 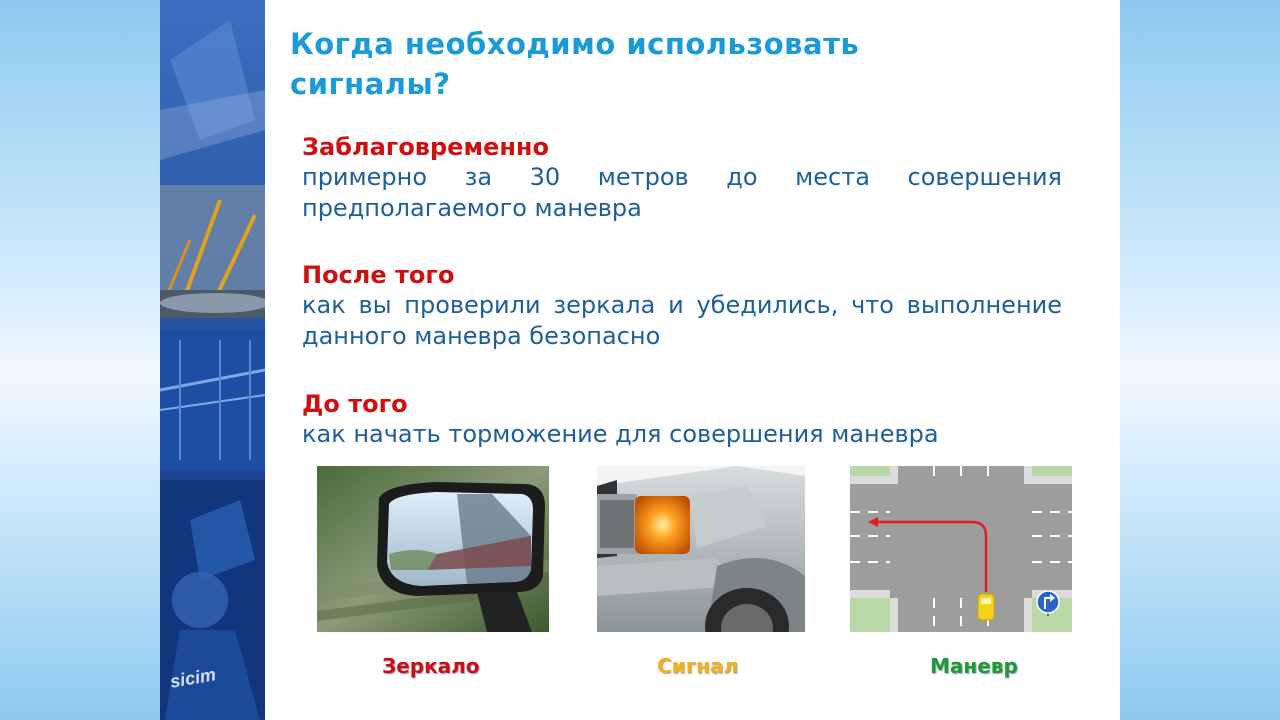 What do you see at coordinates (425, 147) in the screenshot?
I see `point-heading: Заблаговременно` at bounding box center [425, 147].